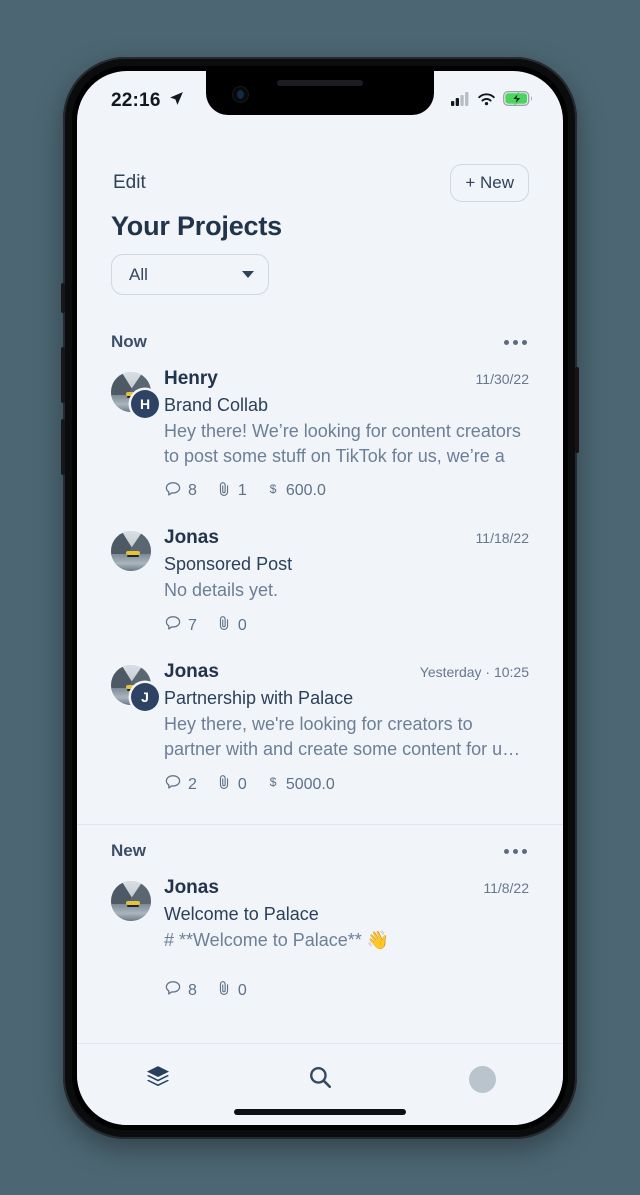 The width and height of the screenshot is (640, 1195). Describe the element at coordinates (63, 447) in the screenshot. I see `volume-down-button` at that location.